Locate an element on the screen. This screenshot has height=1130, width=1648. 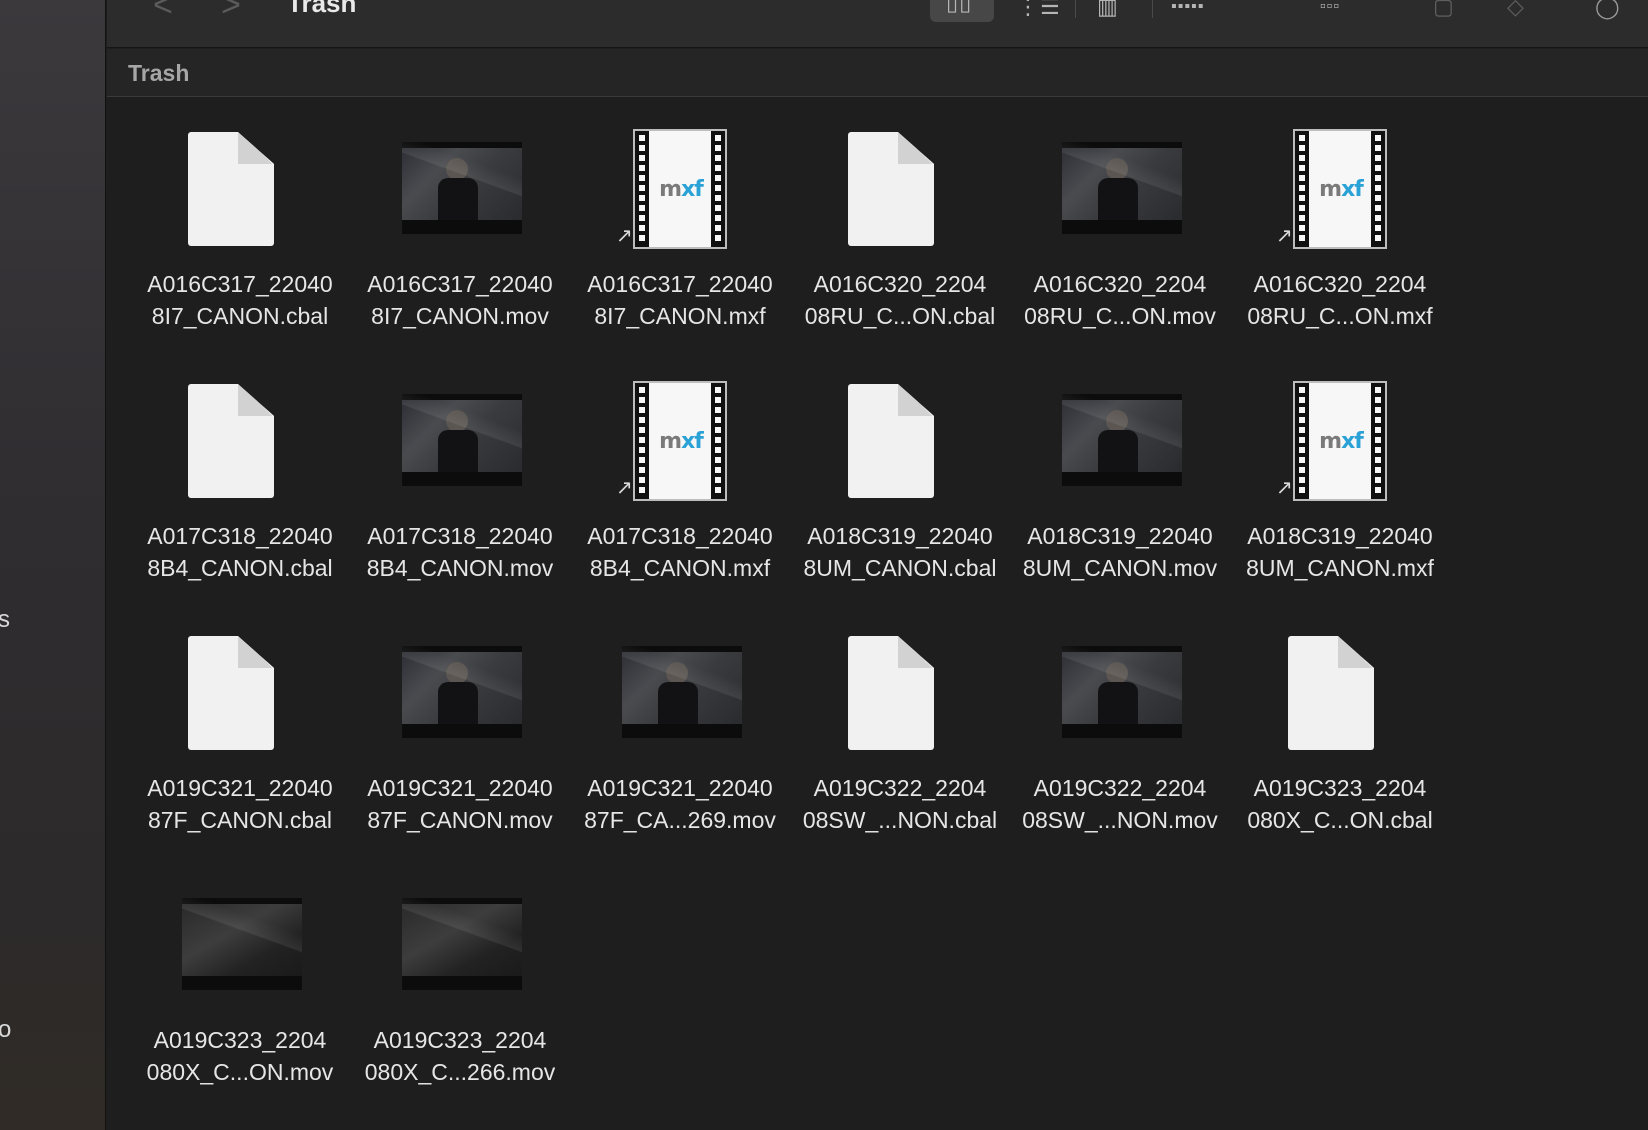
file-name: A017C318_22040 8B4_CANON.mxf is located at coordinates (680, 552).